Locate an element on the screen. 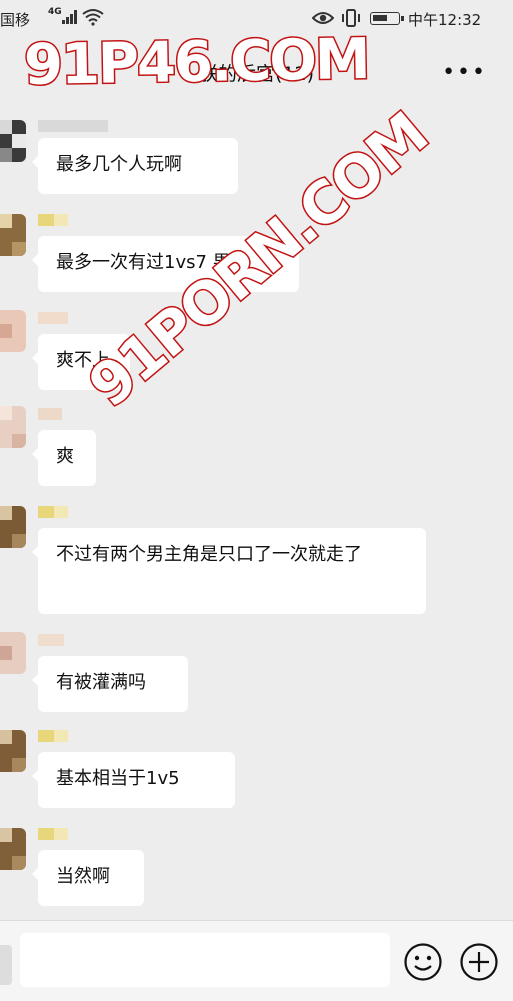  clock: 中午12:32 is located at coordinates (445, 20).